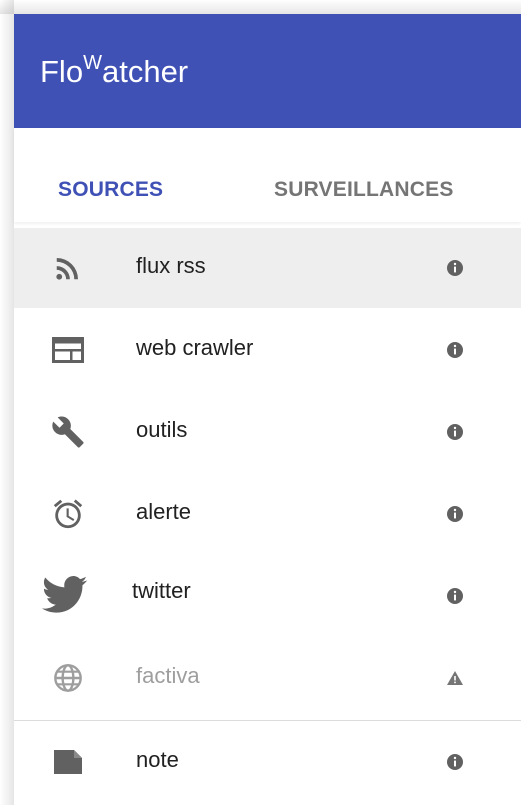 Image resolution: width=521 pixels, height=805 pixels. Describe the element at coordinates (157, 759) in the screenshot. I see `source-item-label: note` at that location.